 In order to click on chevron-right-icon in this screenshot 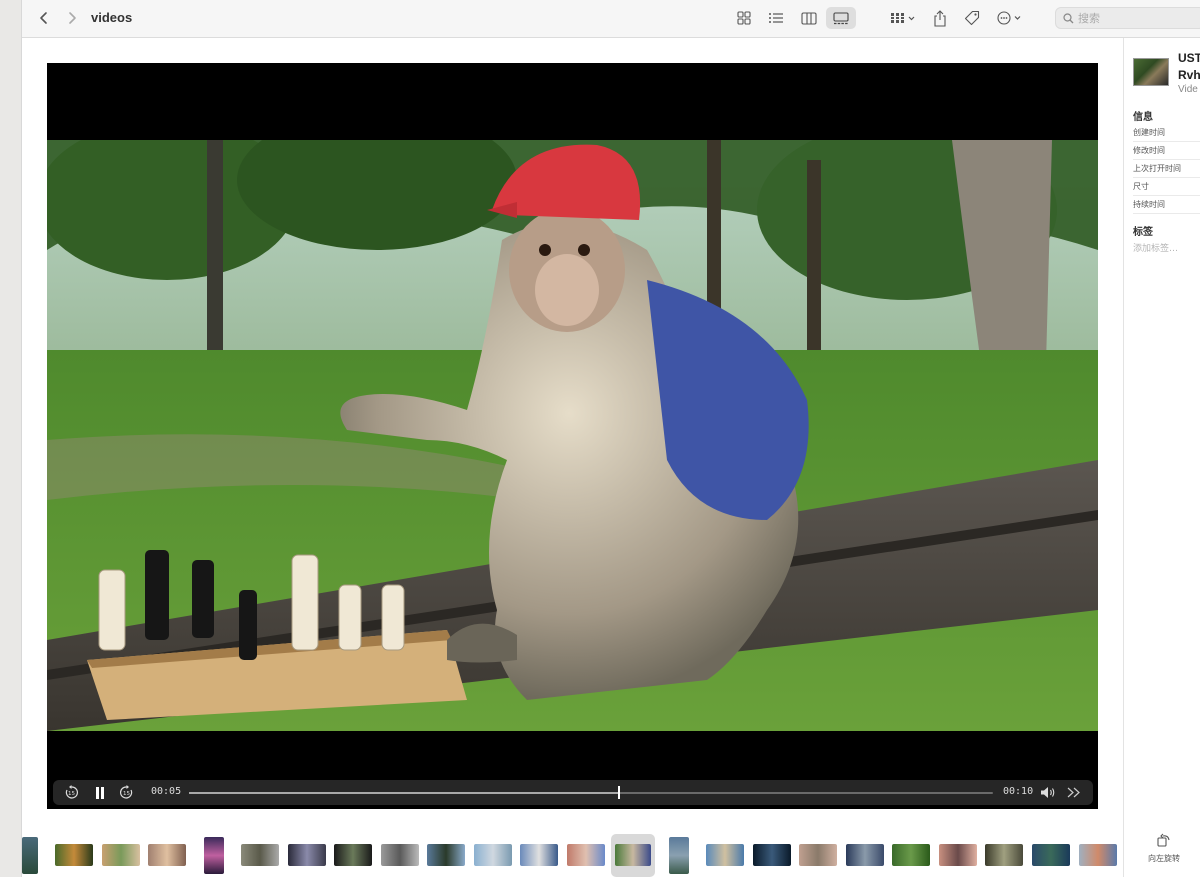, I will do `click(72, 18)`.